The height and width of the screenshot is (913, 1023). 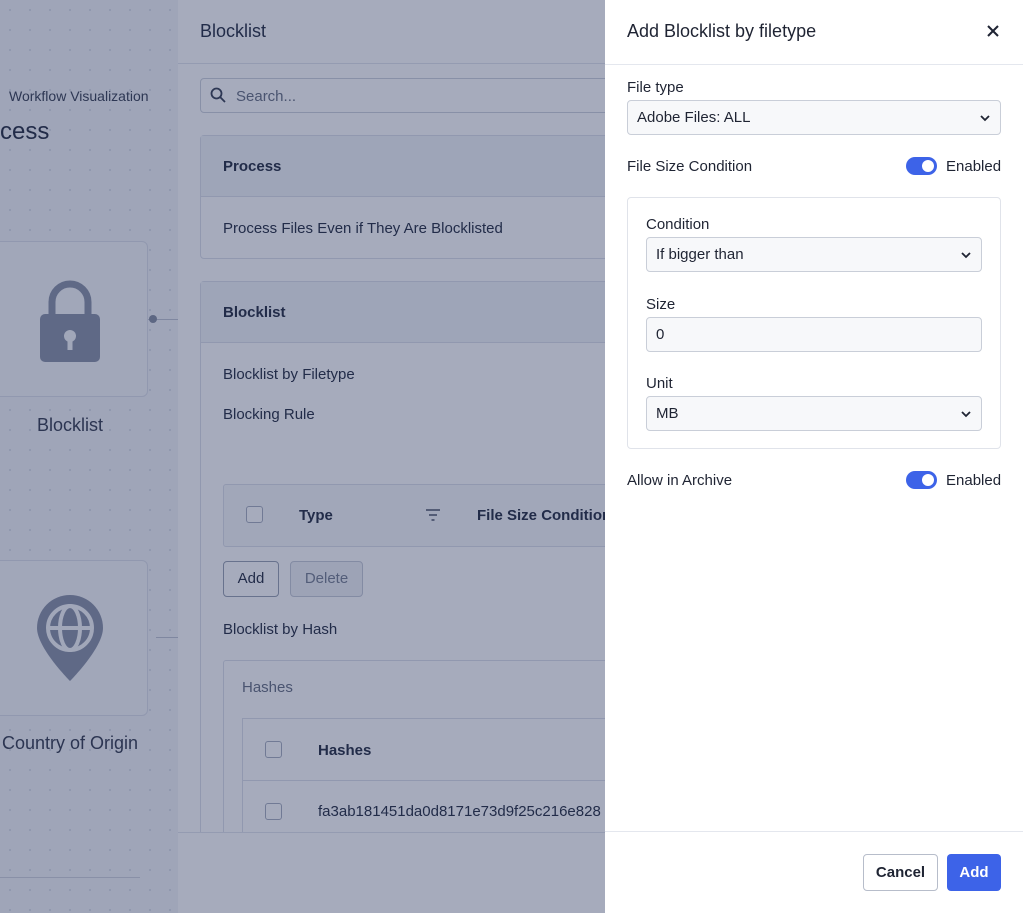 What do you see at coordinates (814, 254) in the screenshot?
I see `condition-select: If bigger than` at bounding box center [814, 254].